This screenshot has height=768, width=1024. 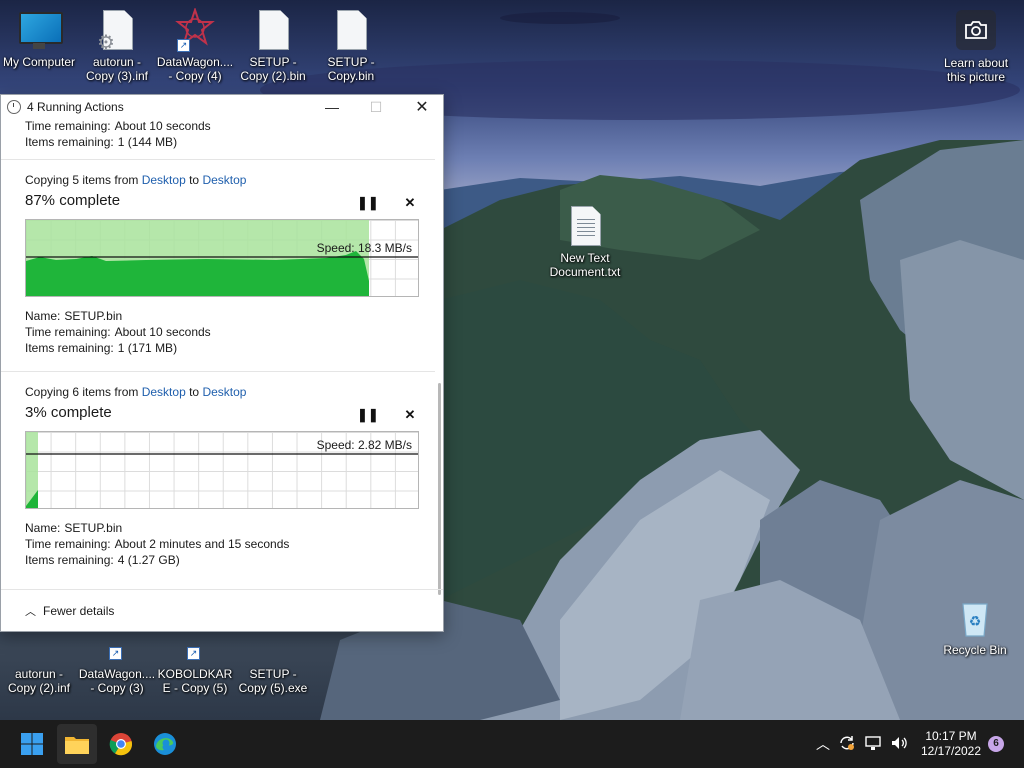 What do you see at coordinates (899, 744) in the screenshot?
I see `volume-icon` at bounding box center [899, 744].